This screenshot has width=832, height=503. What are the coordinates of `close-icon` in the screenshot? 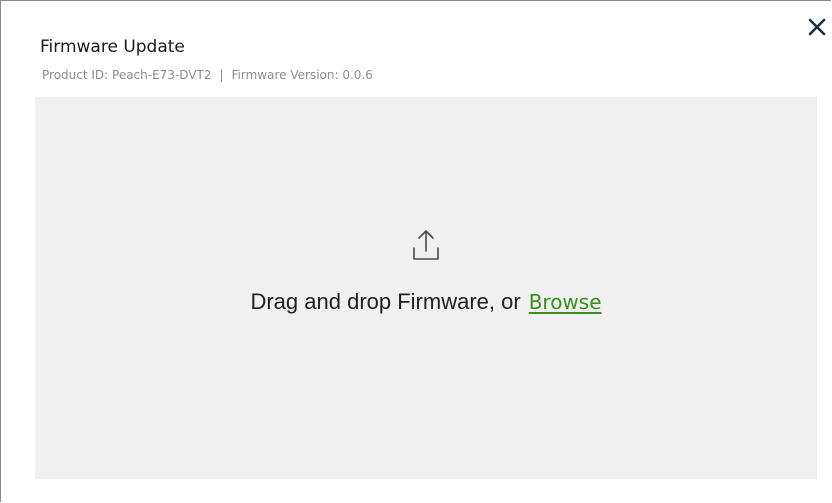 It's located at (817, 27).